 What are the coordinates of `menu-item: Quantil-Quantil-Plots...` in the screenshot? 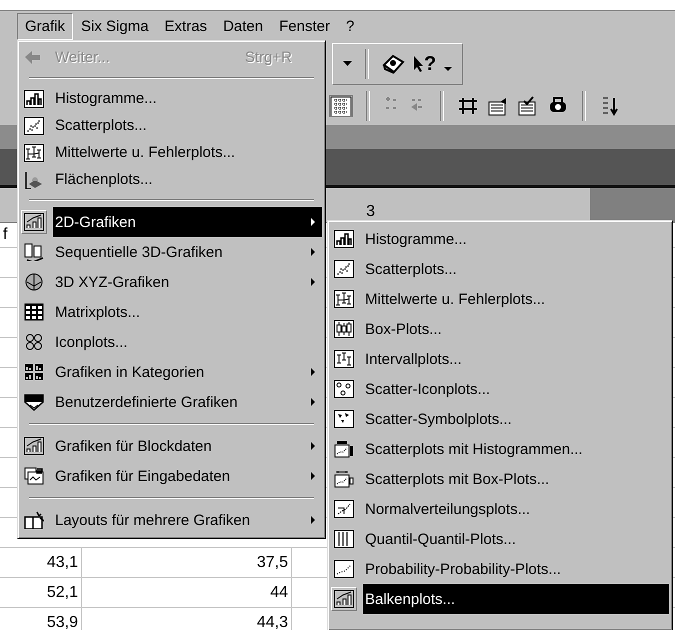 It's located at (500, 539).